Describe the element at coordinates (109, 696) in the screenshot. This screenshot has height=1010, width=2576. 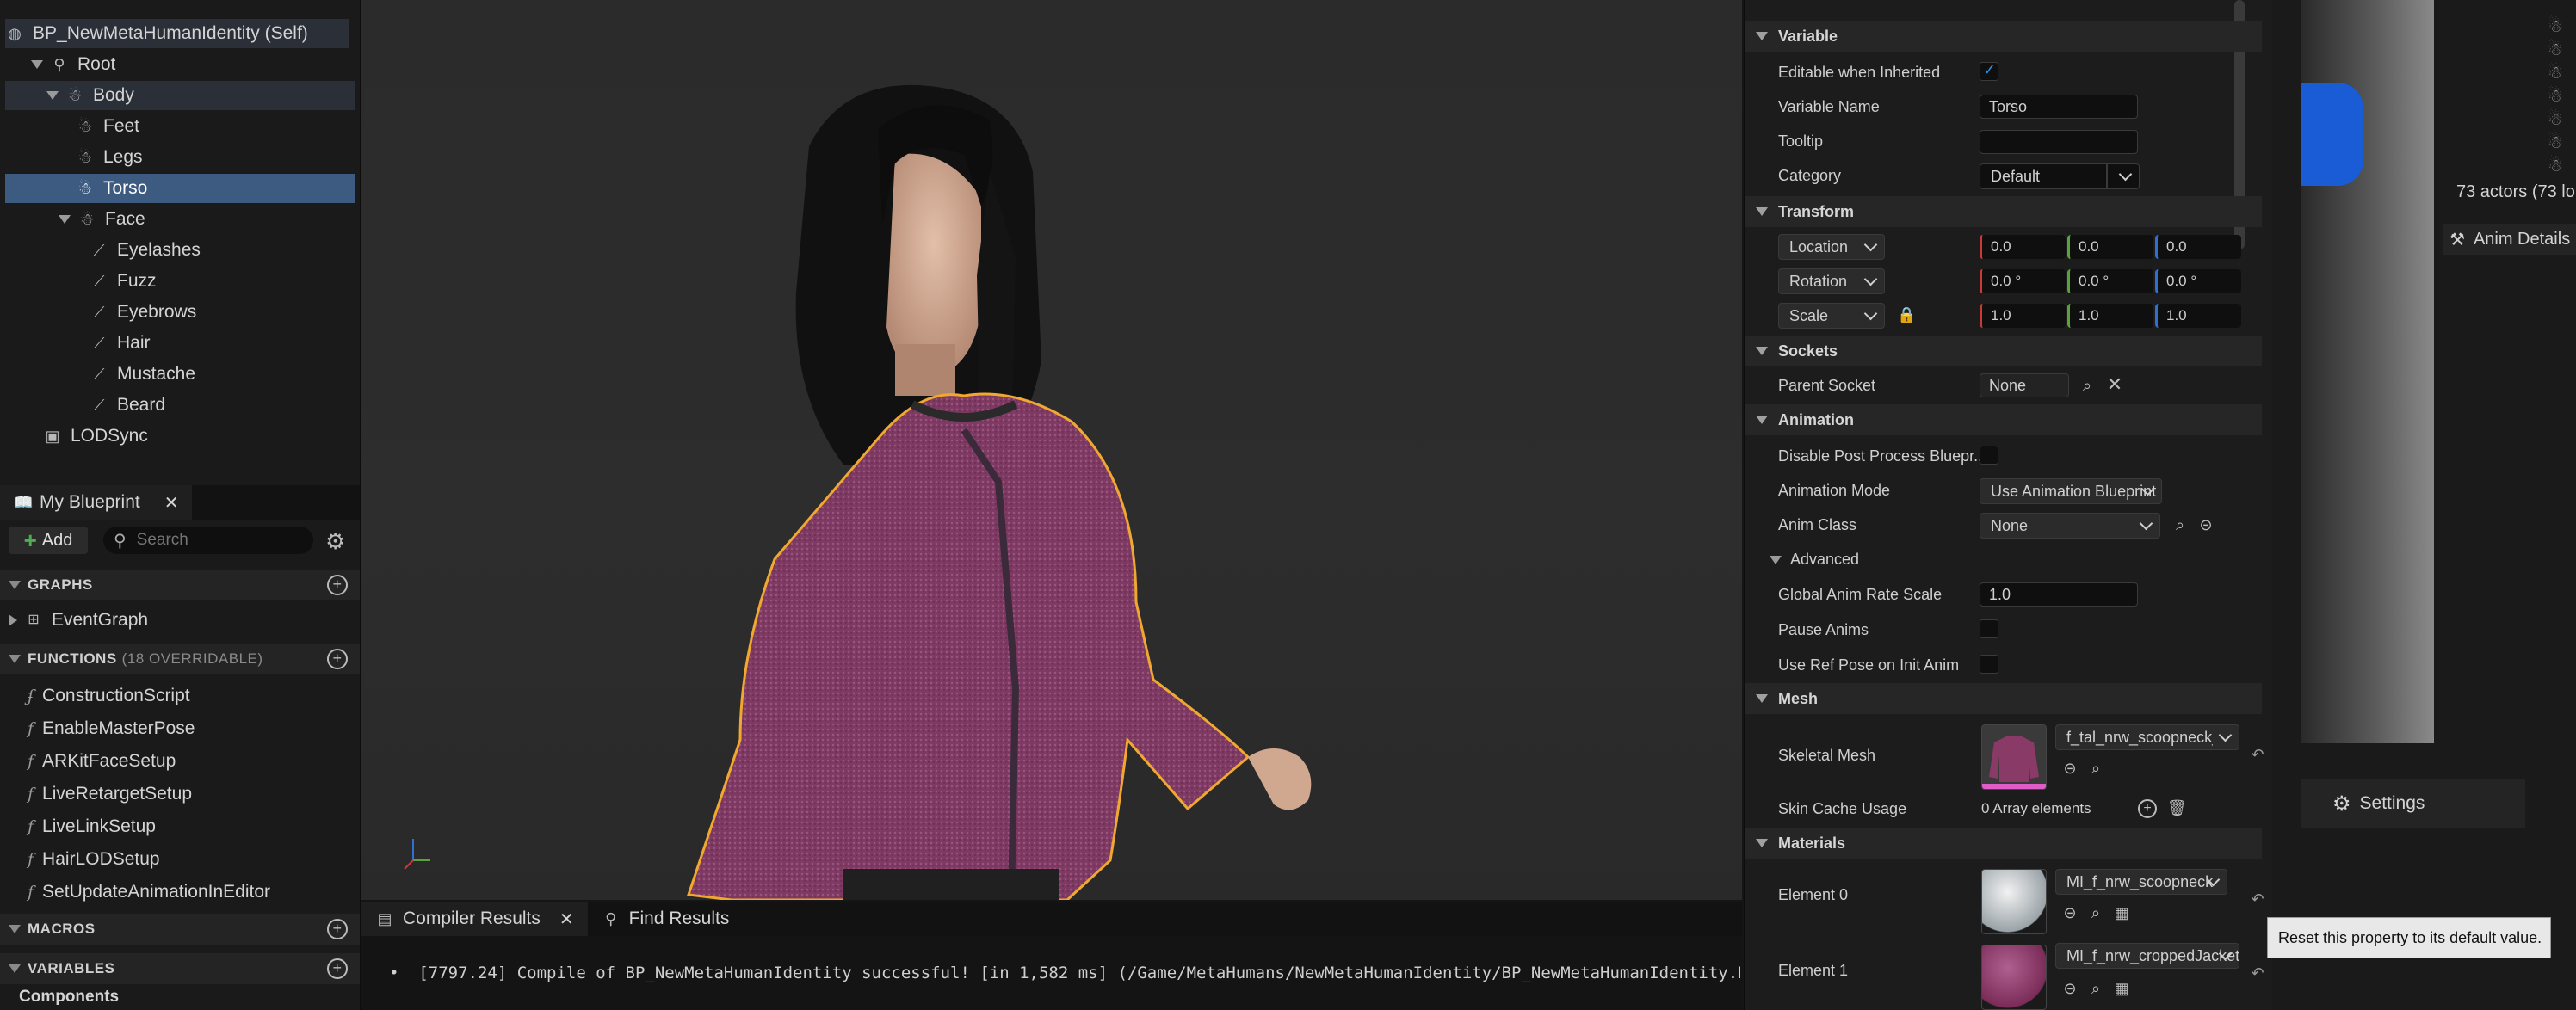
I see `function-item: ʄ ConstructionScript` at that location.